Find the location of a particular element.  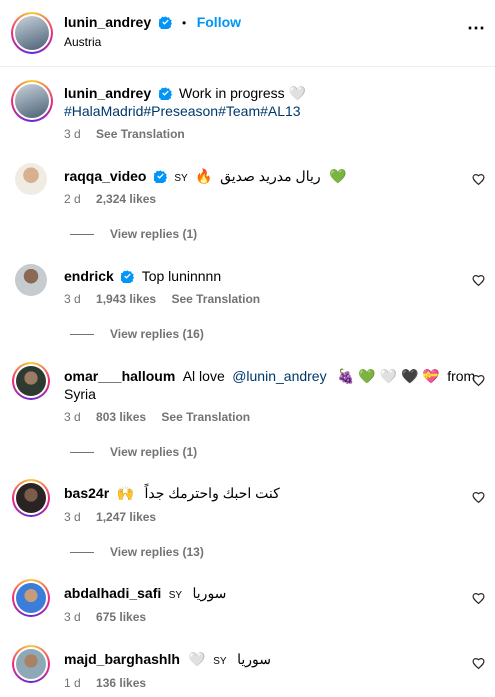

comment-text: كنت احبك واحترمك جداً is located at coordinates (212, 493).